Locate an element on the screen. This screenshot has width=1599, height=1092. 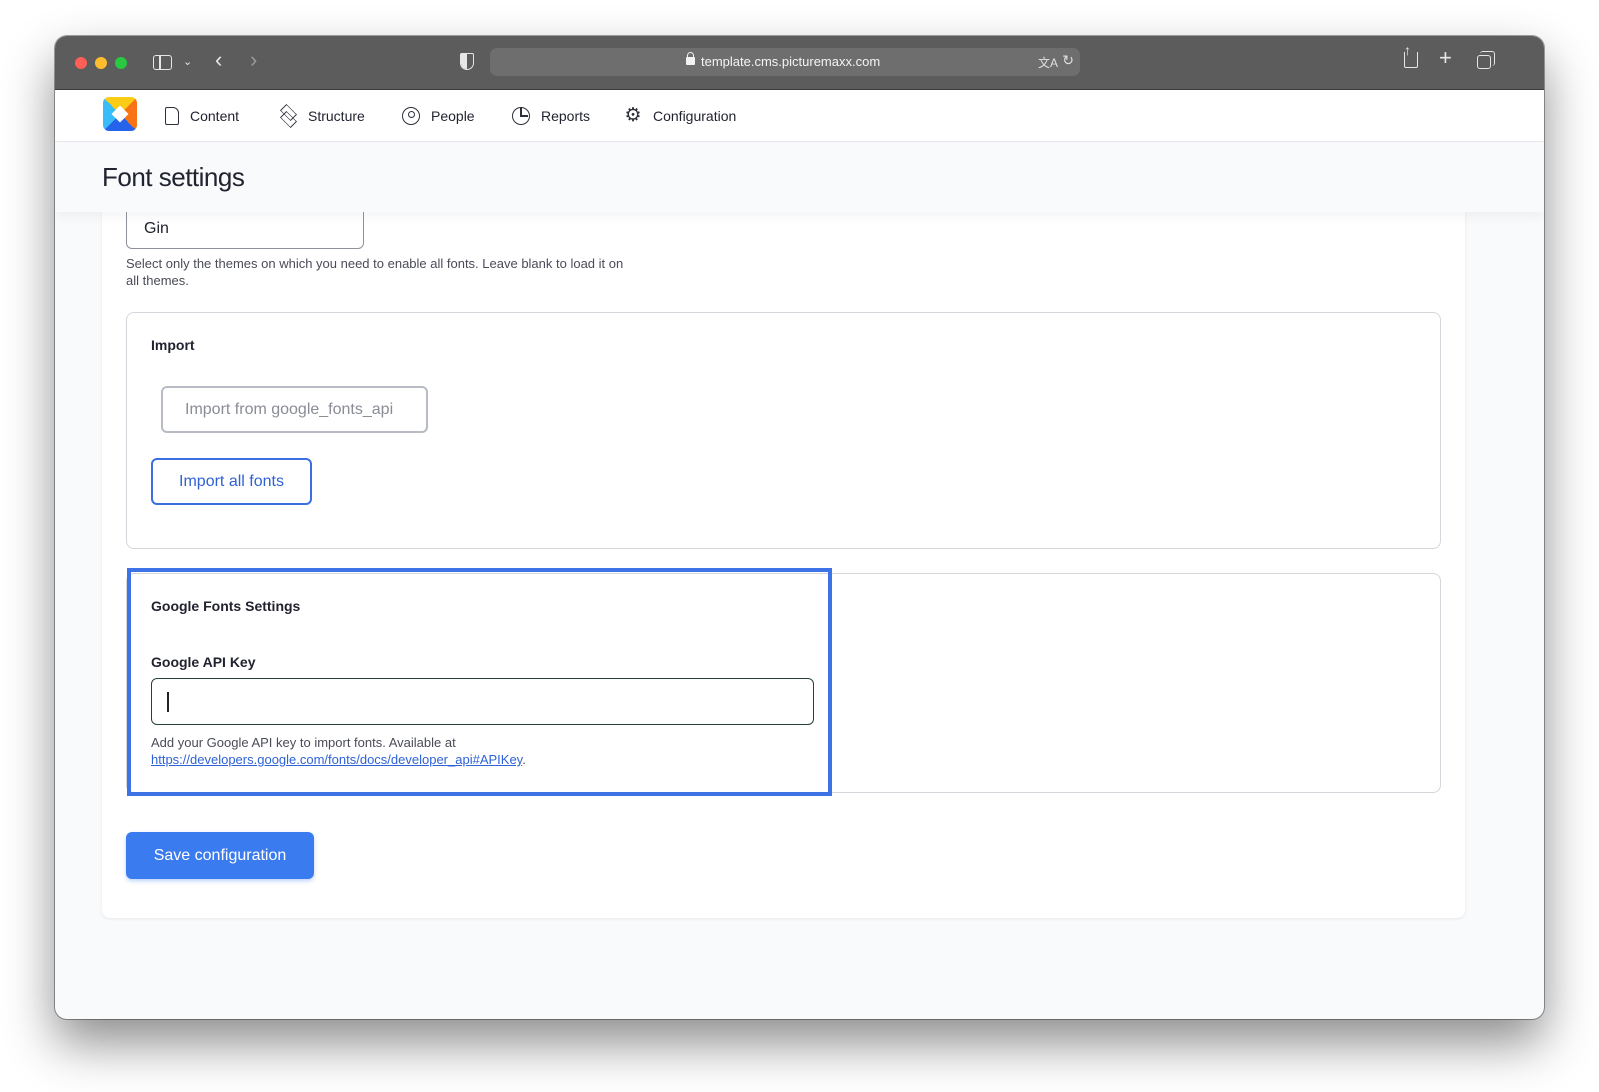
page-header: Font settings is located at coordinates (799, 177).